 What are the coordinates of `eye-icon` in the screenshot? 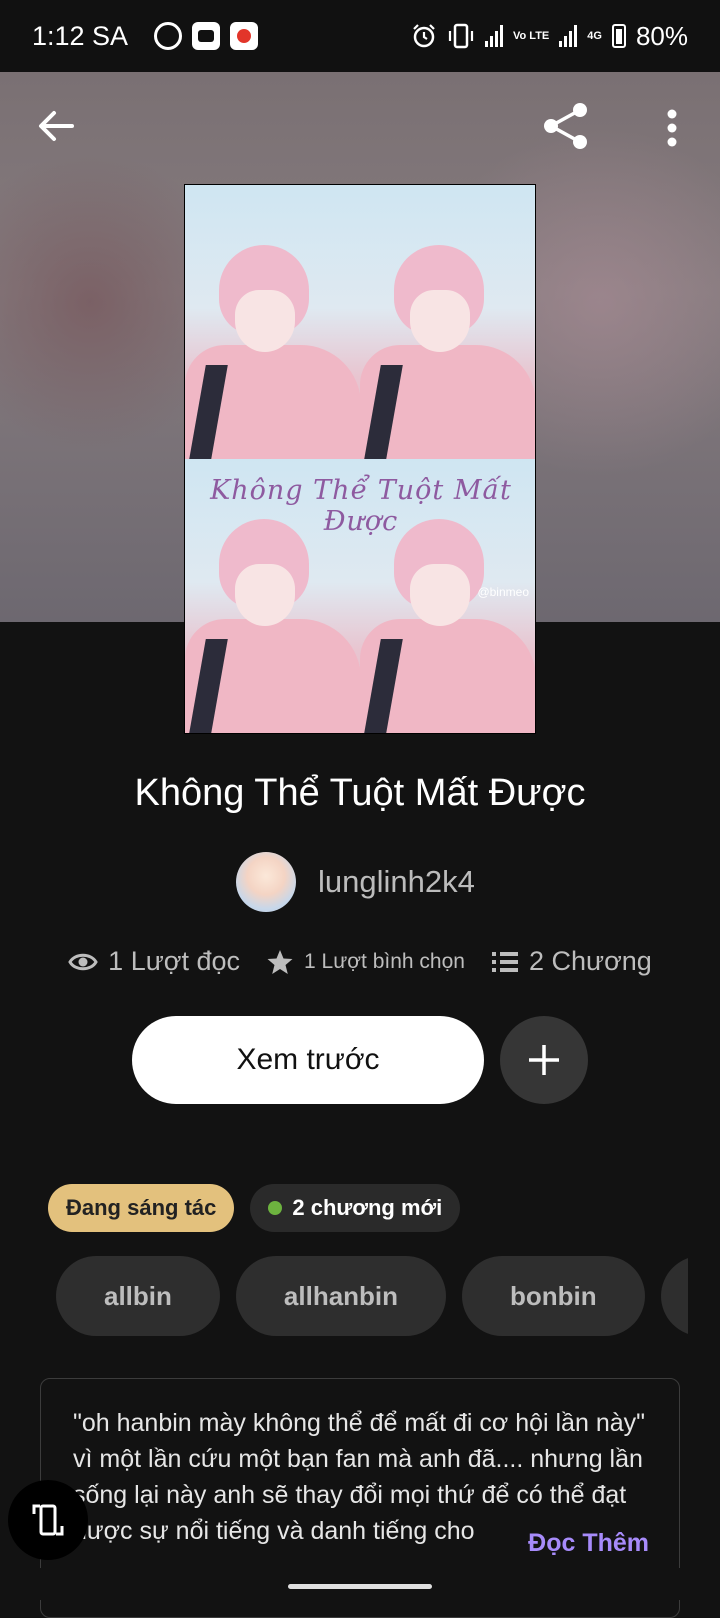 It's located at (83, 961).